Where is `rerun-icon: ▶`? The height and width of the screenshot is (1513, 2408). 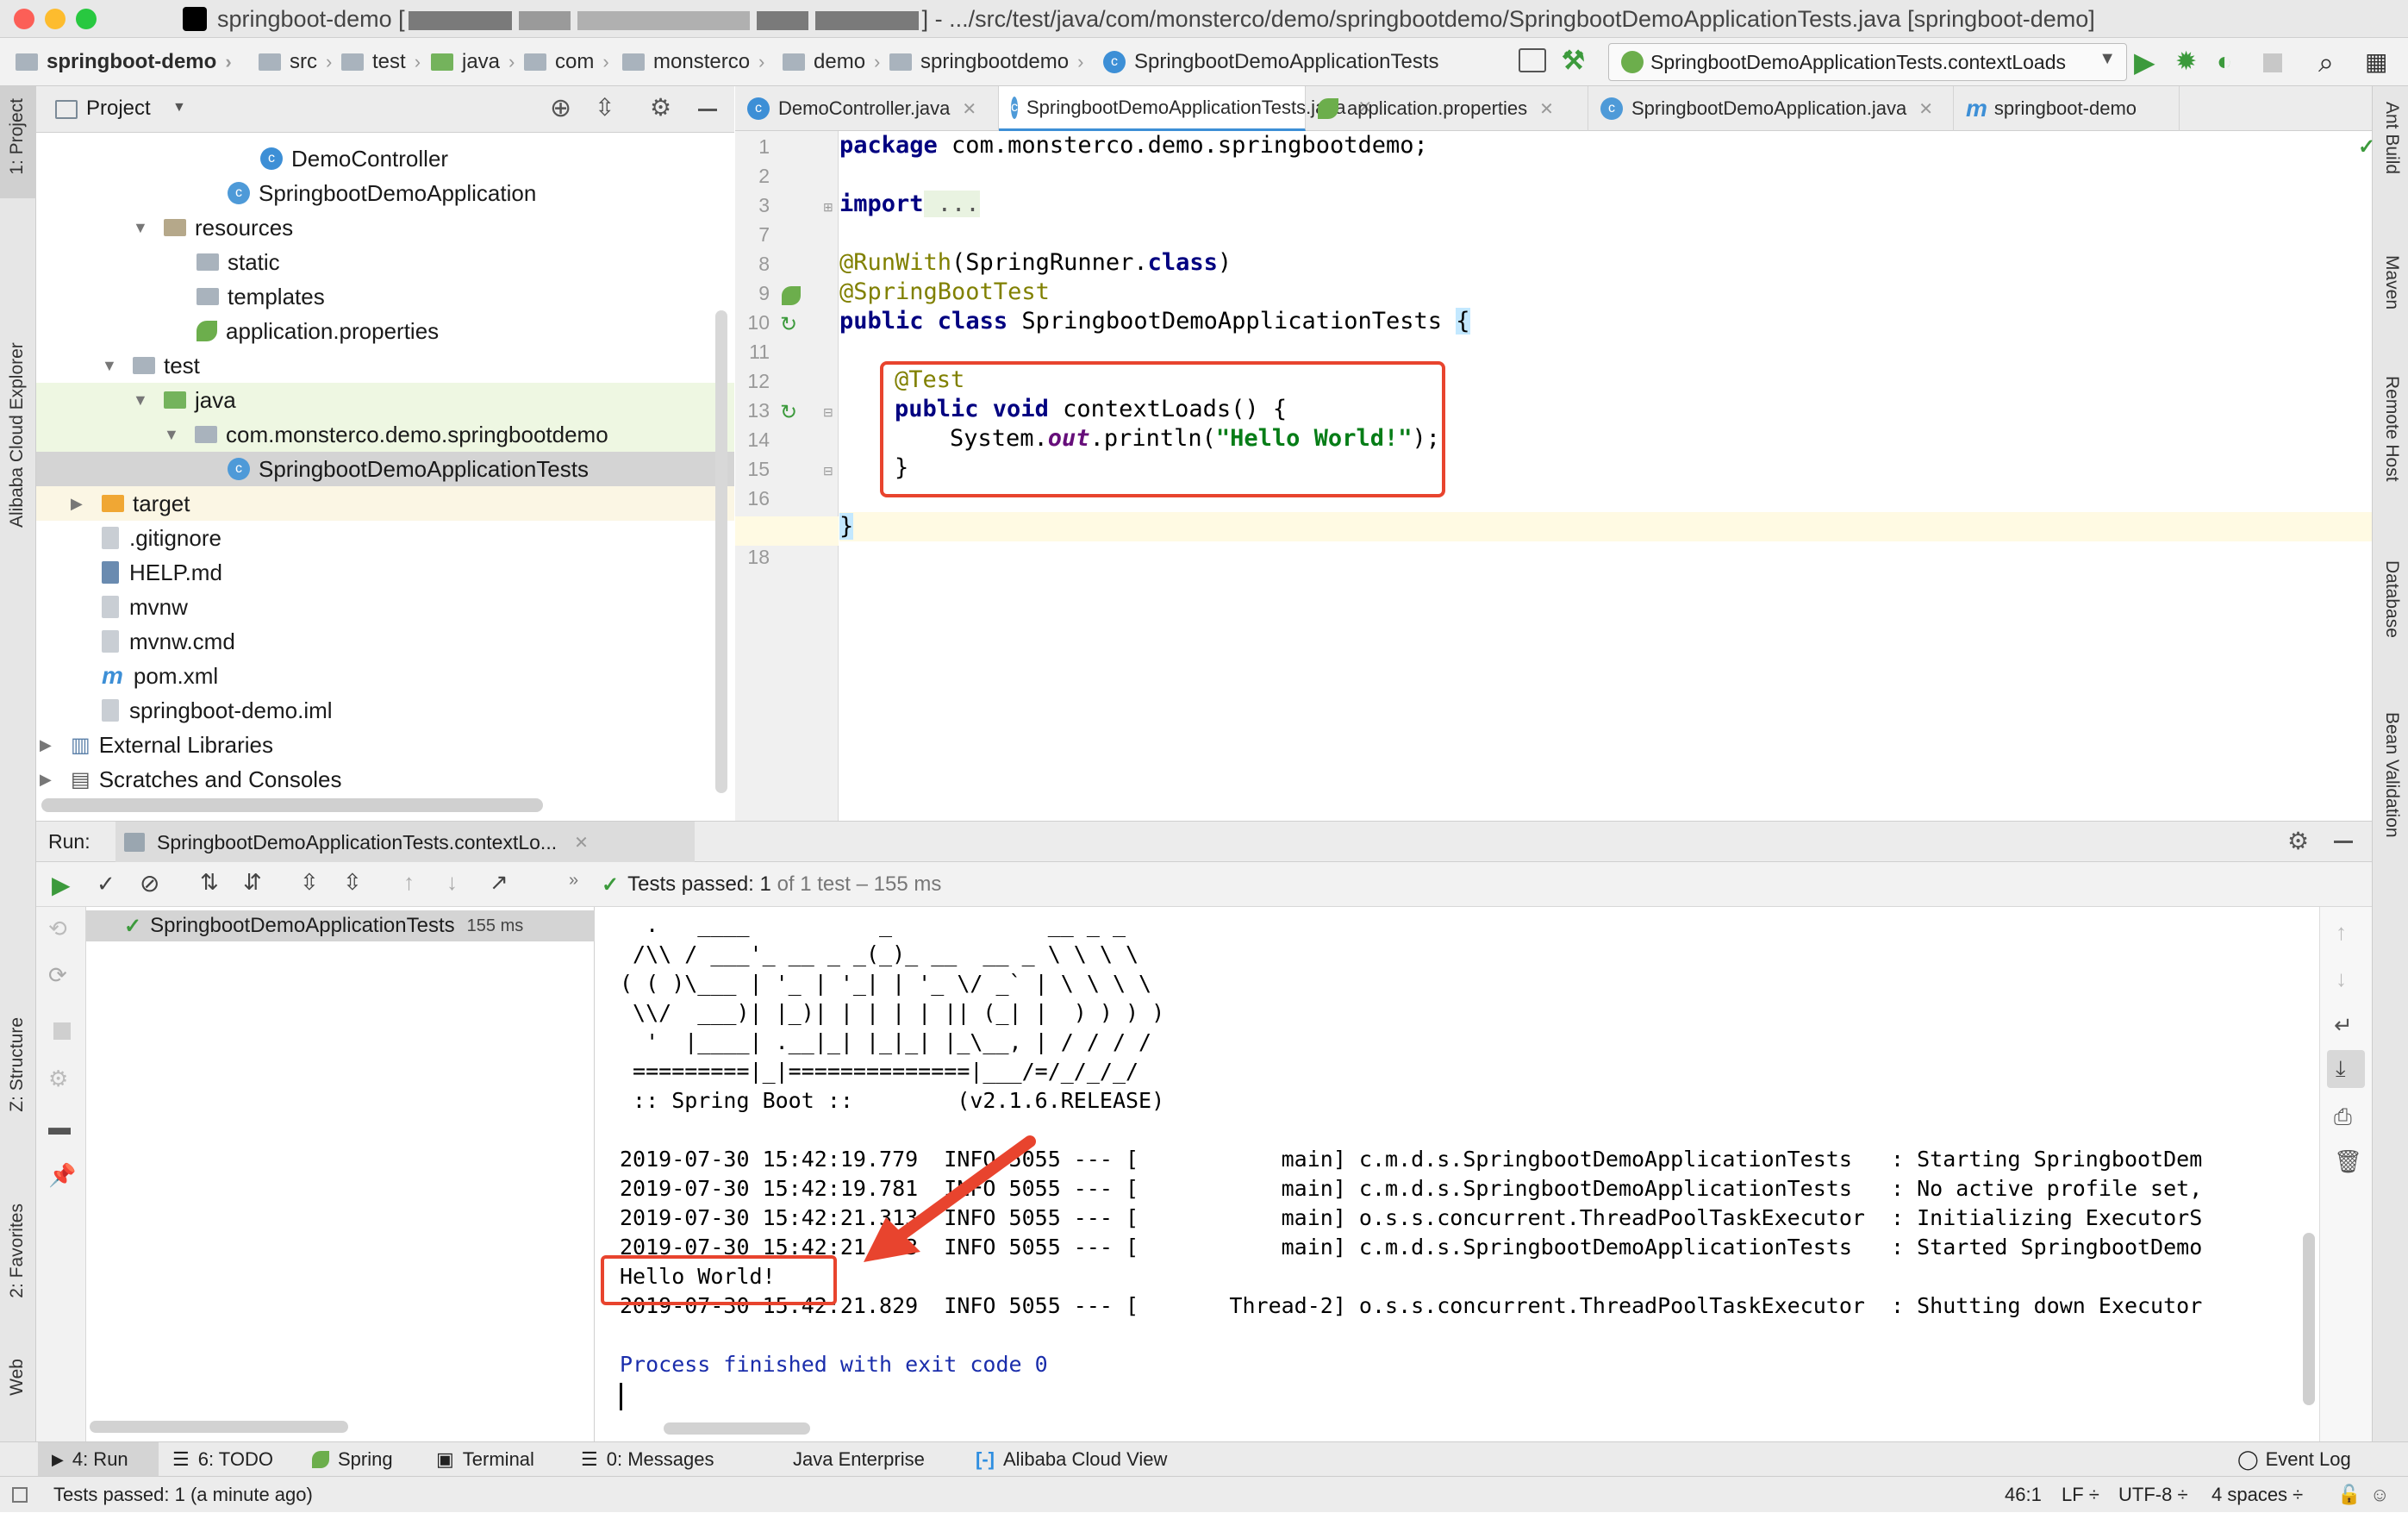 rerun-icon: ▶ is located at coordinates (62, 885).